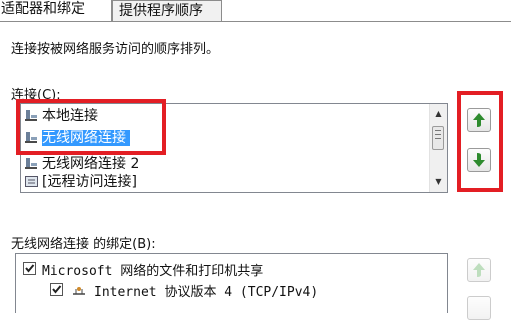 The image size is (511, 320). I want to click on move-down-button, so click(479, 160).